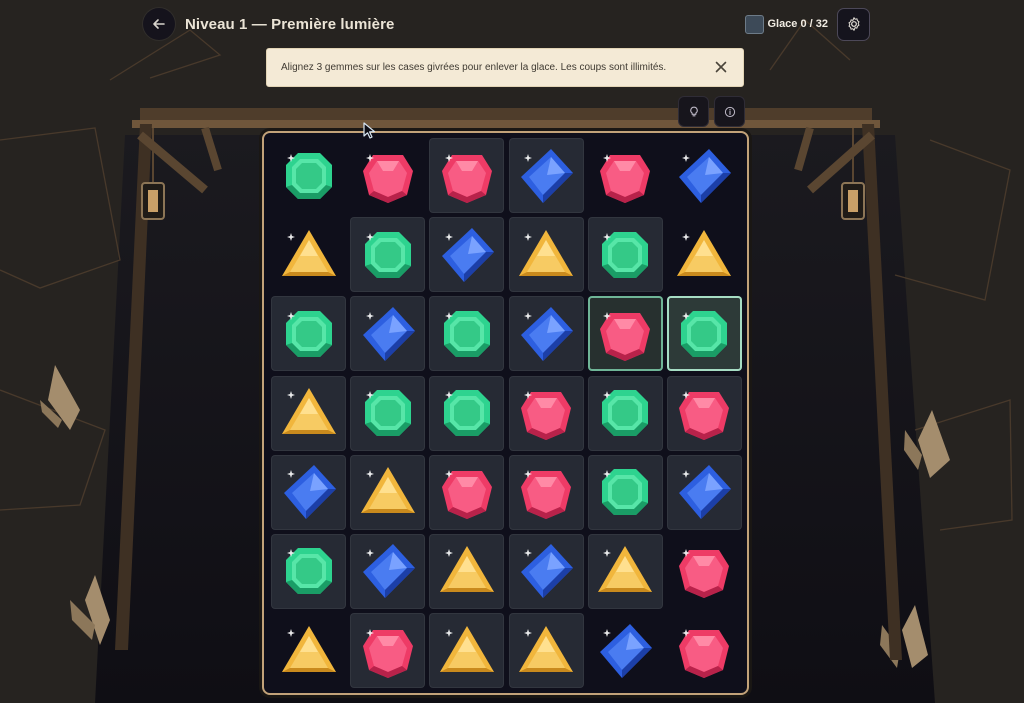  I want to click on back-button, so click(159, 24).